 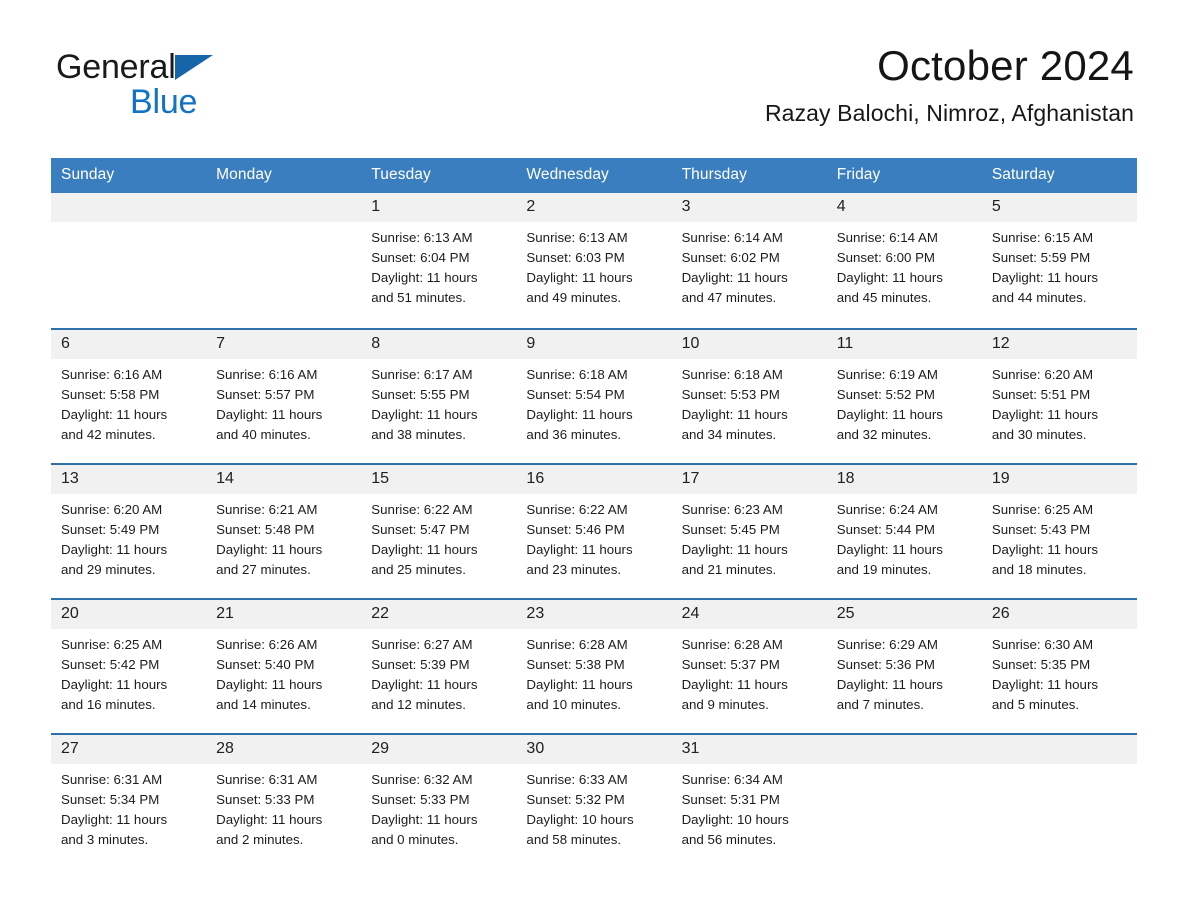 What do you see at coordinates (420, 664) in the screenshot?
I see `sunset-text: Sunset: 5:39 PM` at bounding box center [420, 664].